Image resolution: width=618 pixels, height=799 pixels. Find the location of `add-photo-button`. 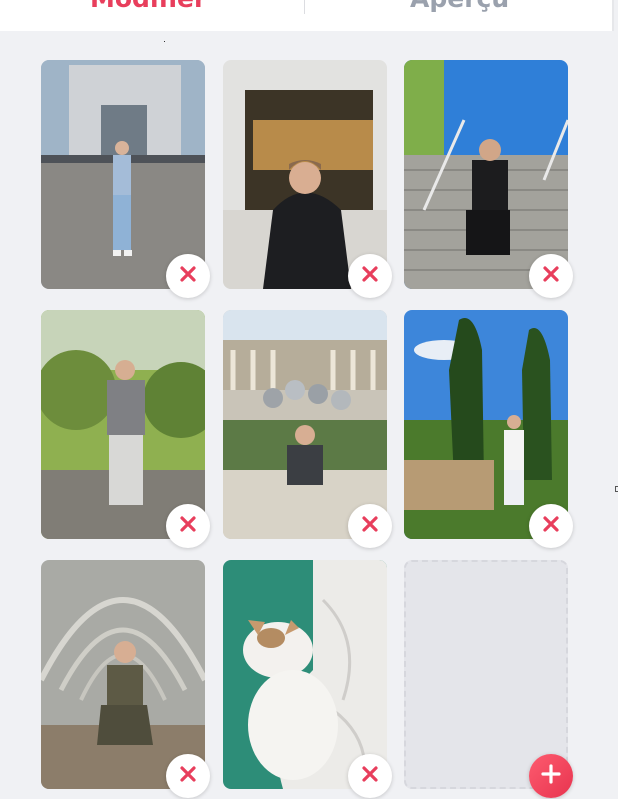

add-photo-button is located at coordinates (551, 776).